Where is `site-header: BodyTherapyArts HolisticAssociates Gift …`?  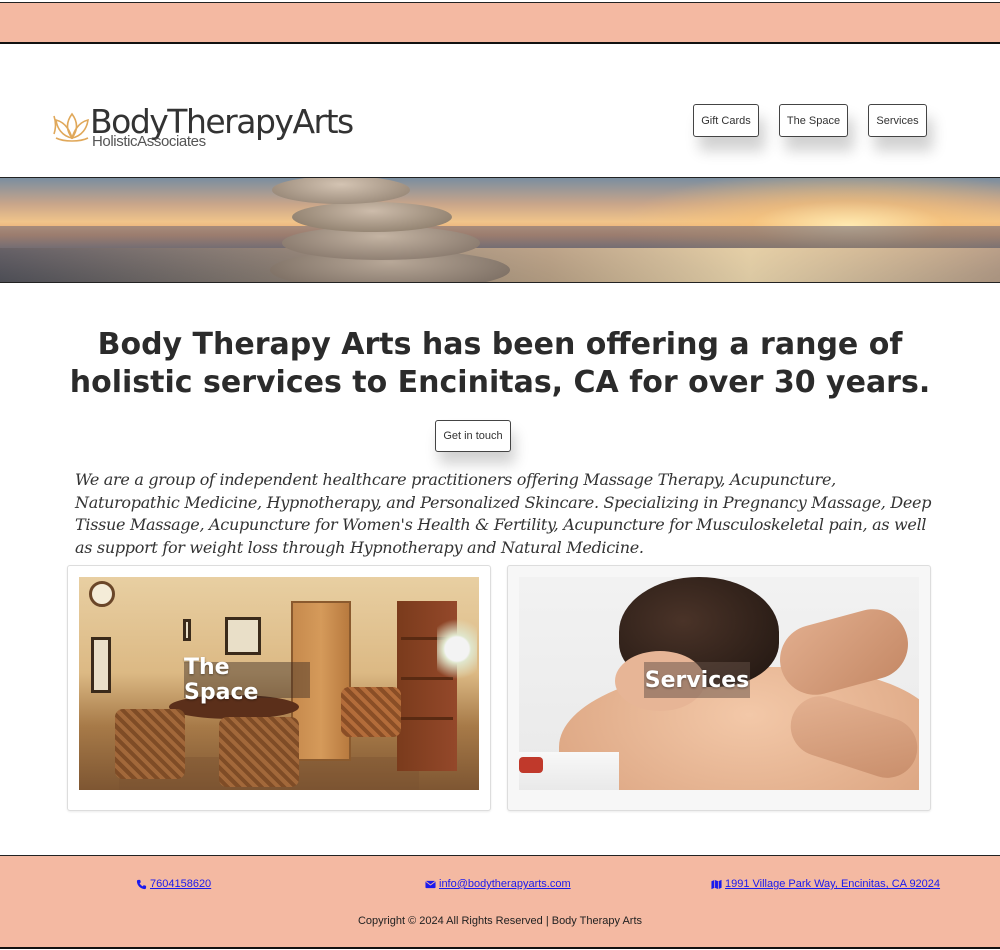
site-header: BodyTherapyArts HolisticAssociates Gift … is located at coordinates (500, 111).